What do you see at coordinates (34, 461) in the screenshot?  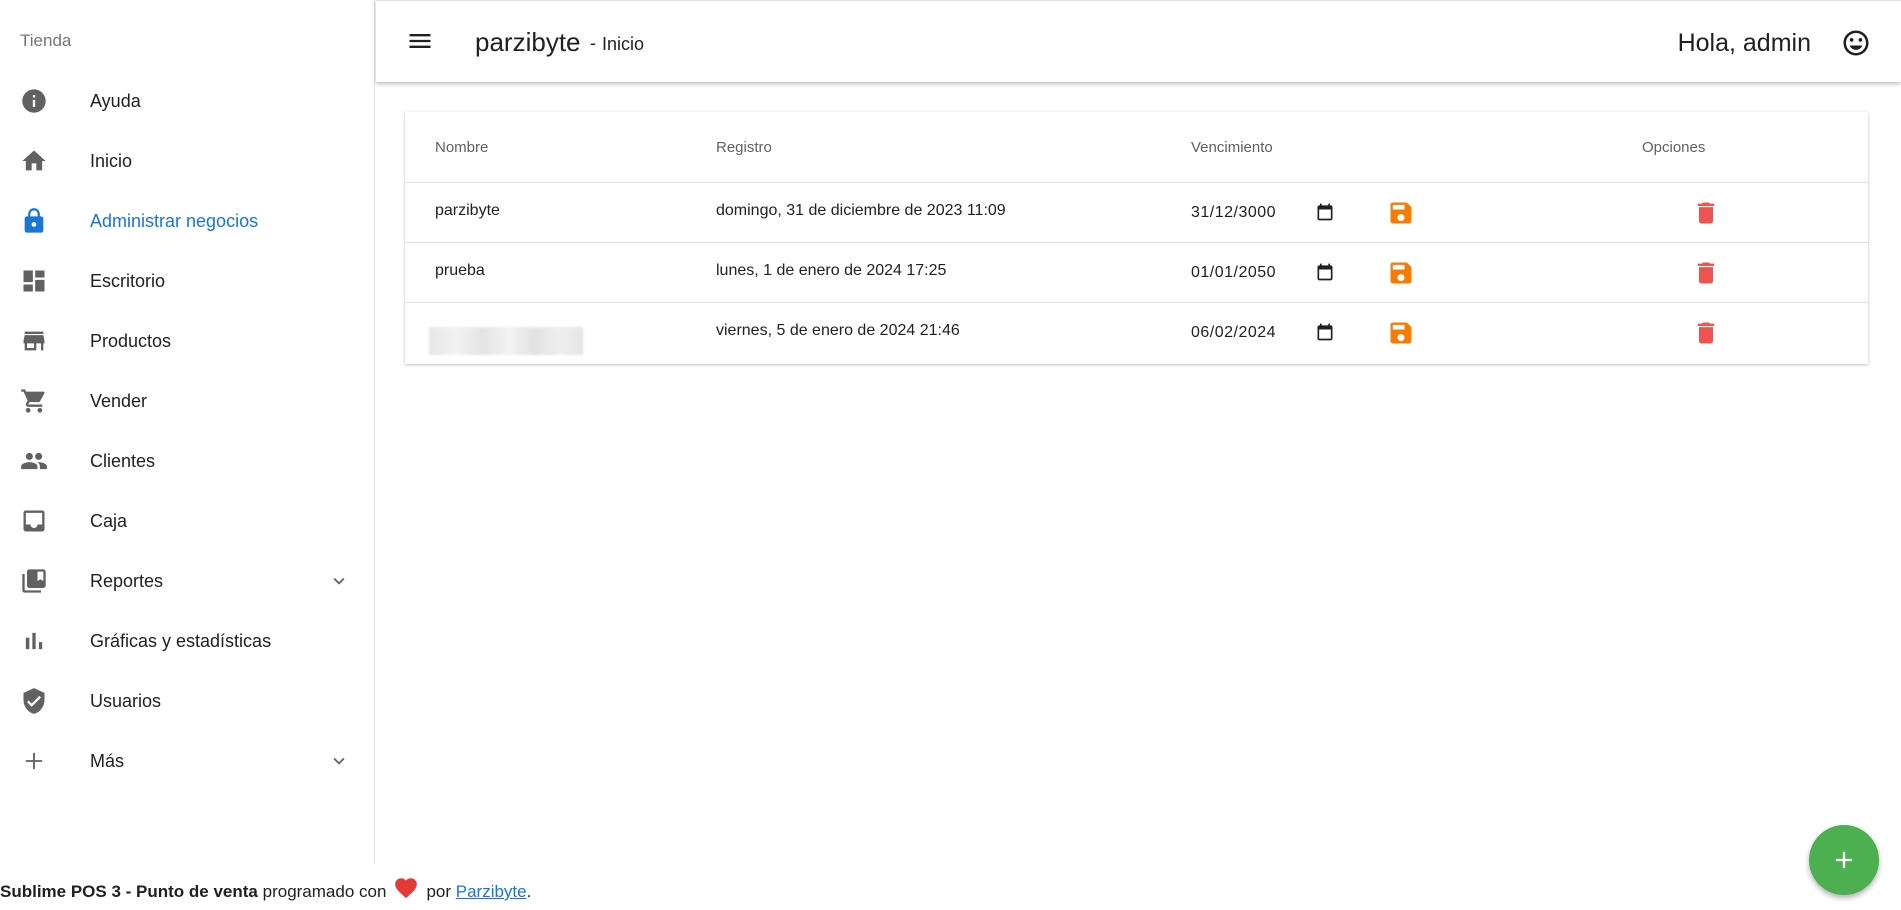 I see `people-icon` at bounding box center [34, 461].